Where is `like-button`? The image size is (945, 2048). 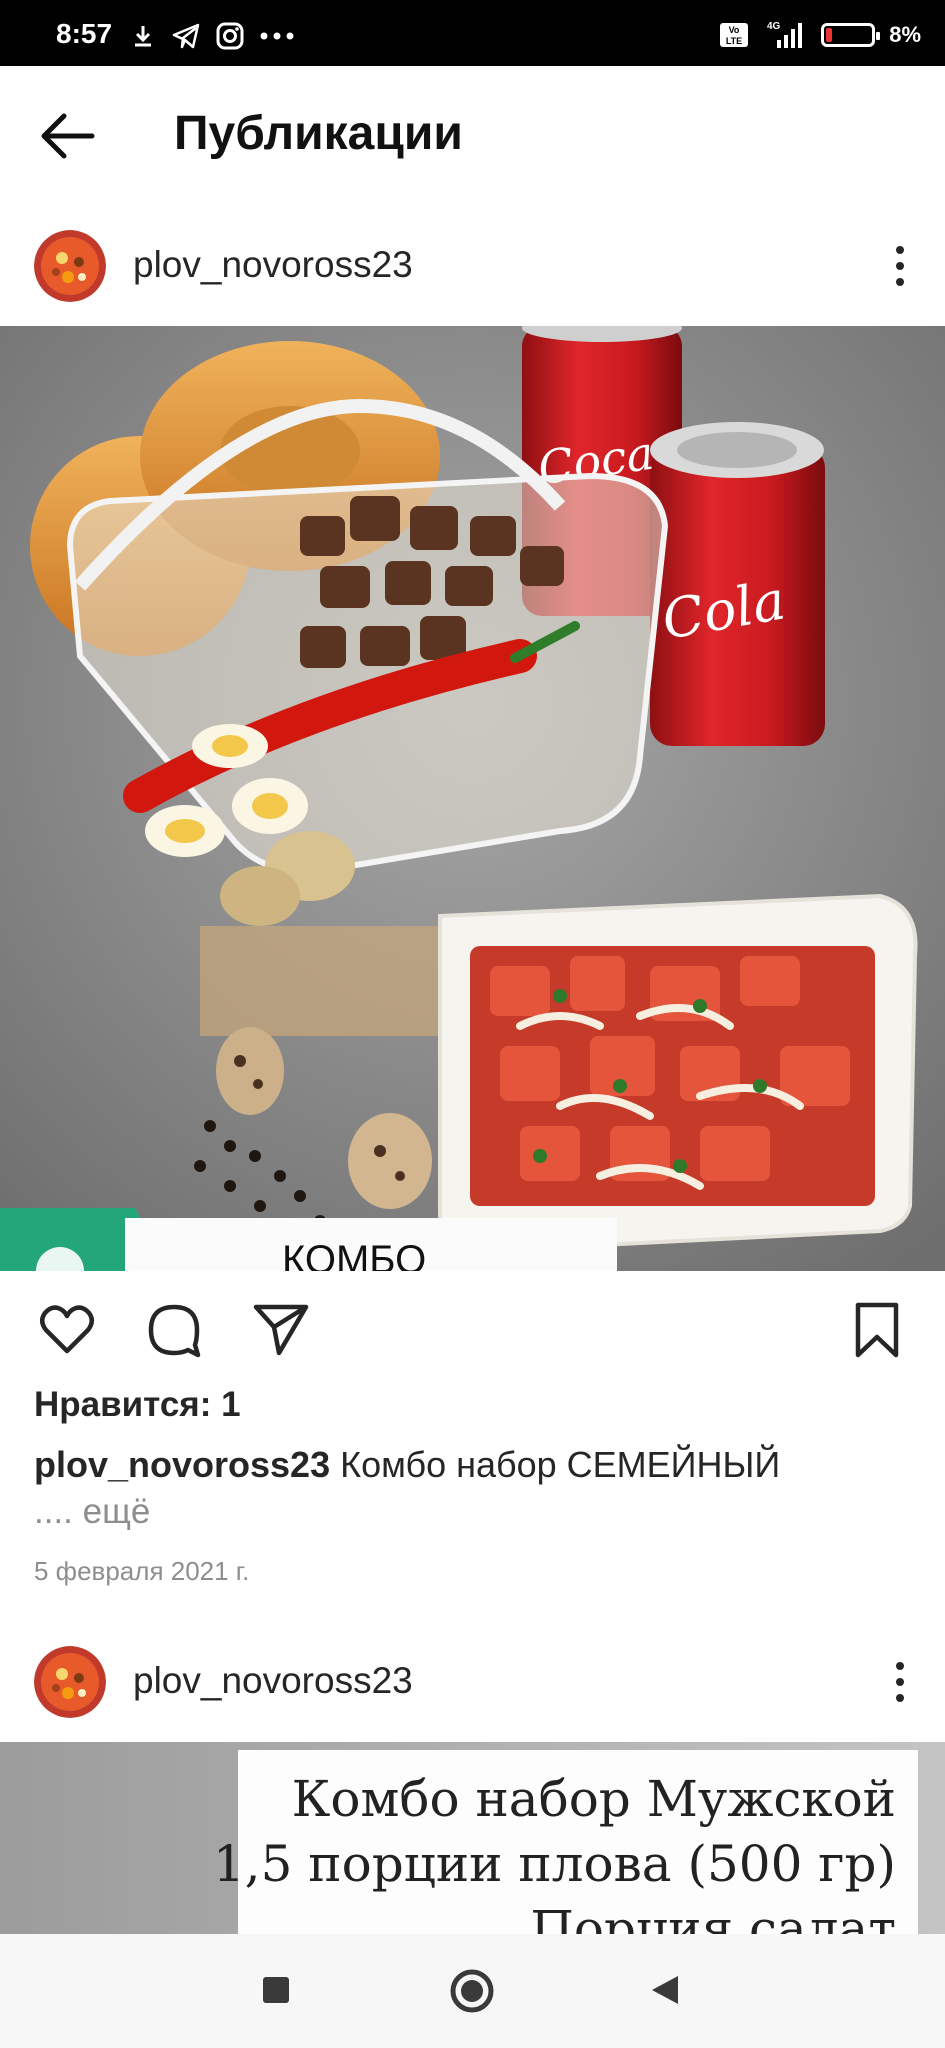 like-button is located at coordinates (67, 1330).